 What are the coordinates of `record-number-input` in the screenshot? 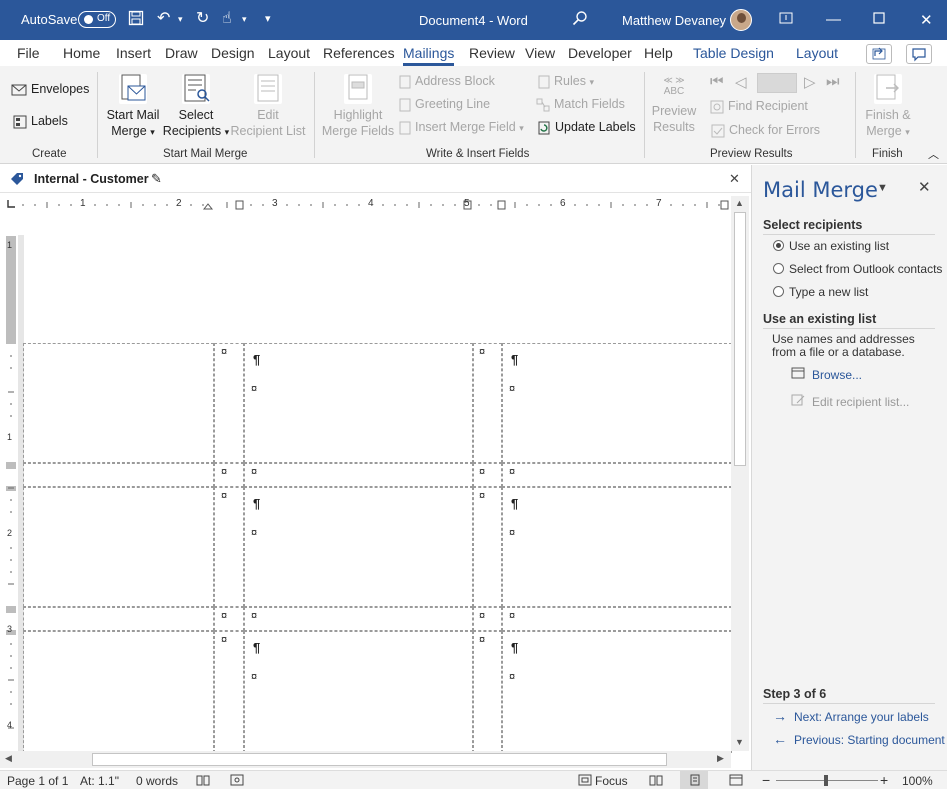 It's located at (777, 83).